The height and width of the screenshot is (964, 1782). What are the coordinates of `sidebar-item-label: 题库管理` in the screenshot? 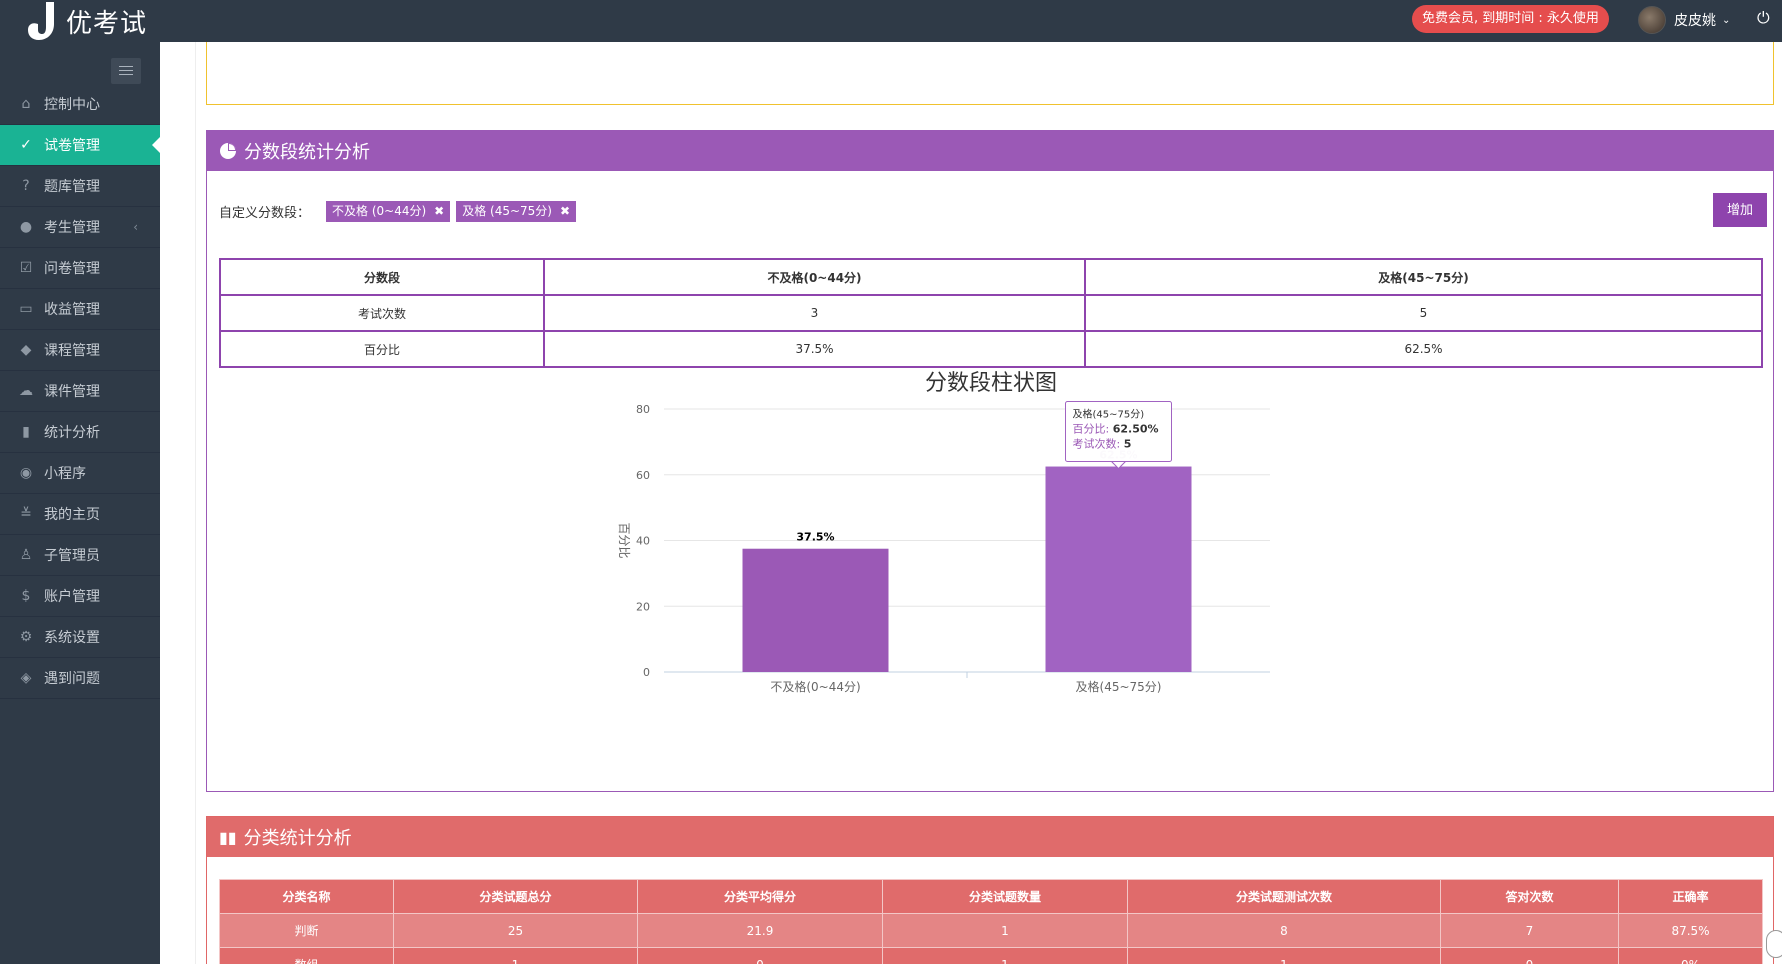 It's located at (72, 187).